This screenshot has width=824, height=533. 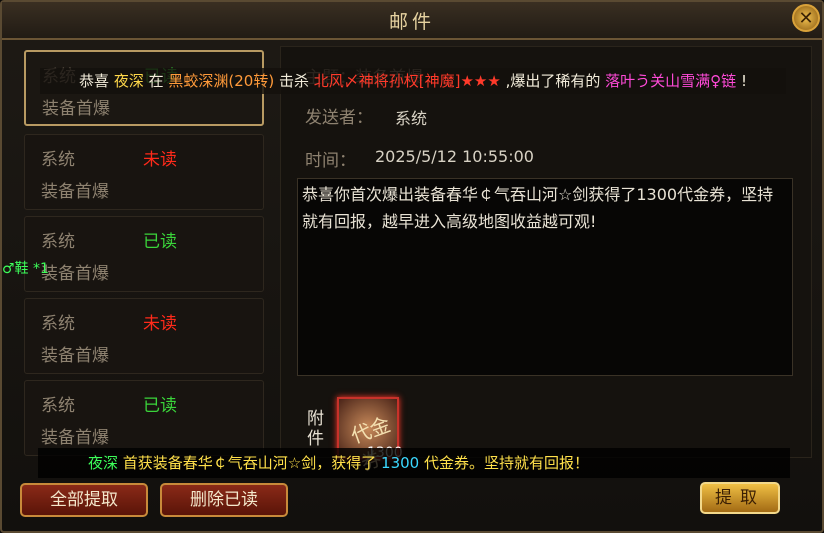 I want to click on window-title: 邮件, so click(x=411, y=22).